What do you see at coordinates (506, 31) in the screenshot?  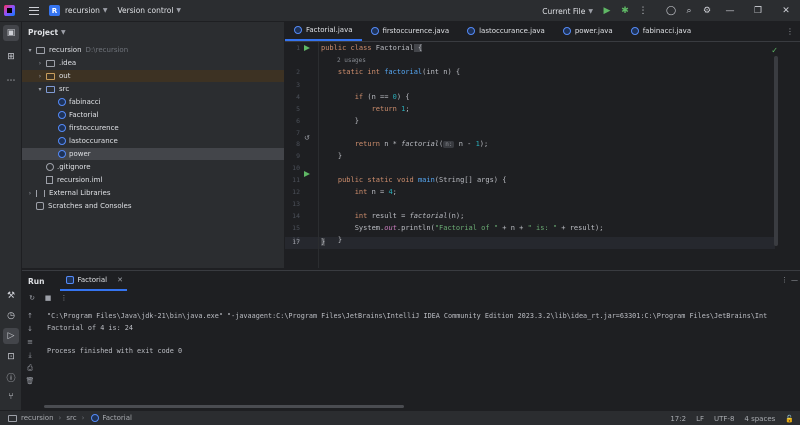 I see `tab-lastoccurance: lastoccurance.java` at bounding box center [506, 31].